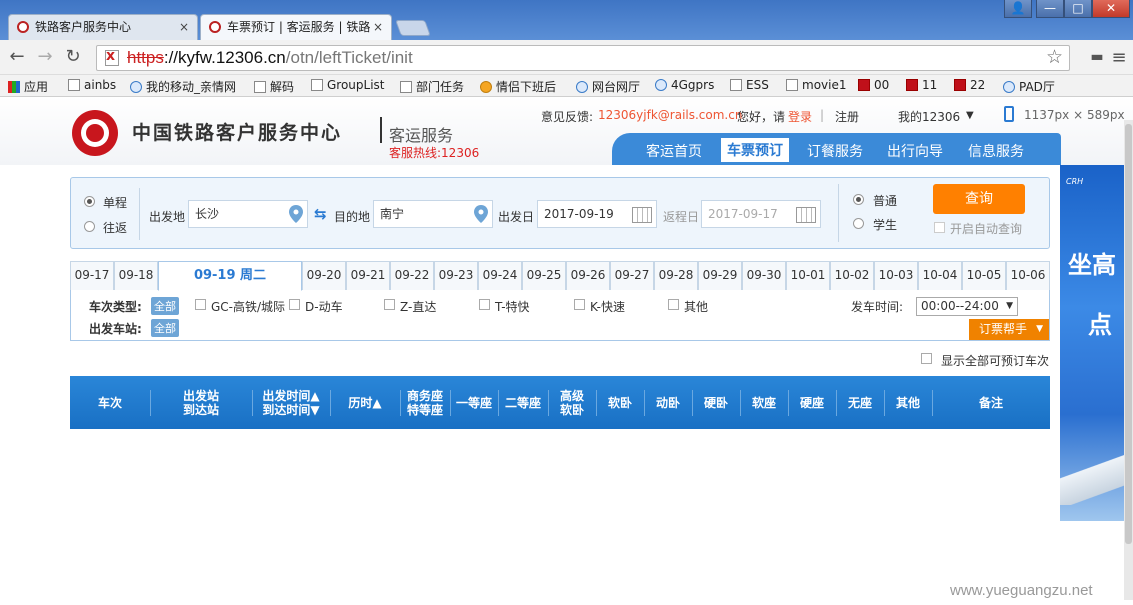 This screenshot has width=1133, height=605. What do you see at coordinates (274, 86) in the screenshot?
I see `bookmark-item: 解码` at bounding box center [274, 86].